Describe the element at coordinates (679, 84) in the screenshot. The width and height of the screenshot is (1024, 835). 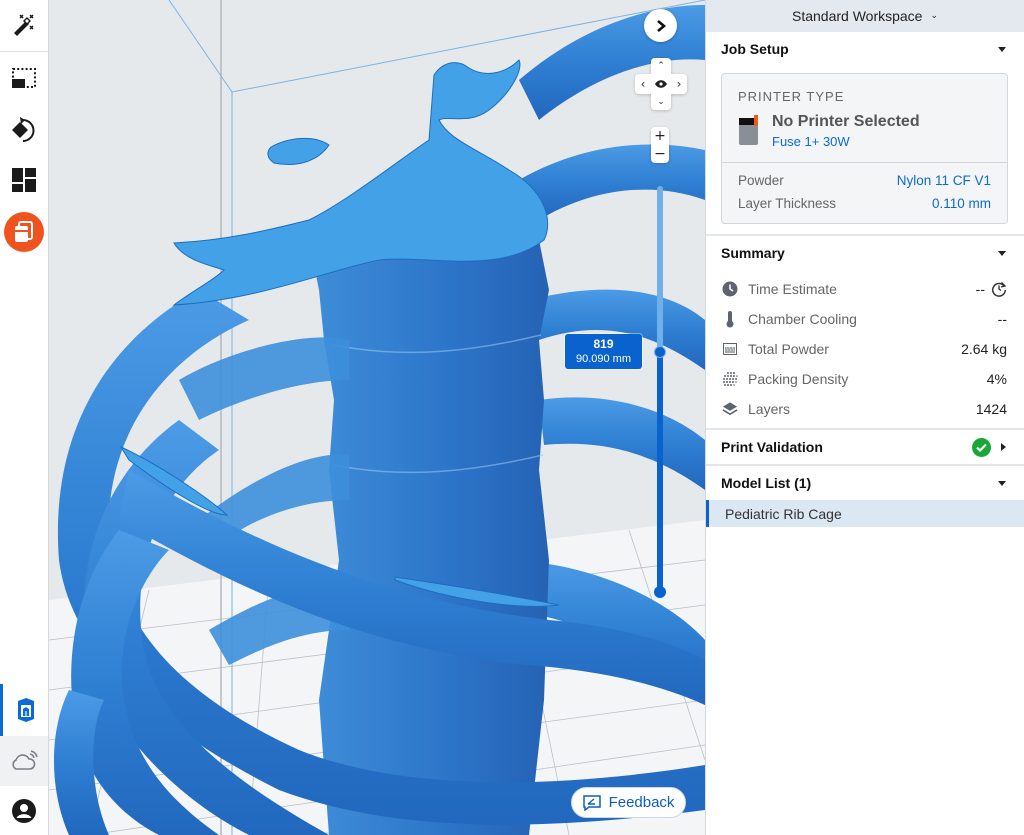
I see `dpad-right-button: ›` at that location.